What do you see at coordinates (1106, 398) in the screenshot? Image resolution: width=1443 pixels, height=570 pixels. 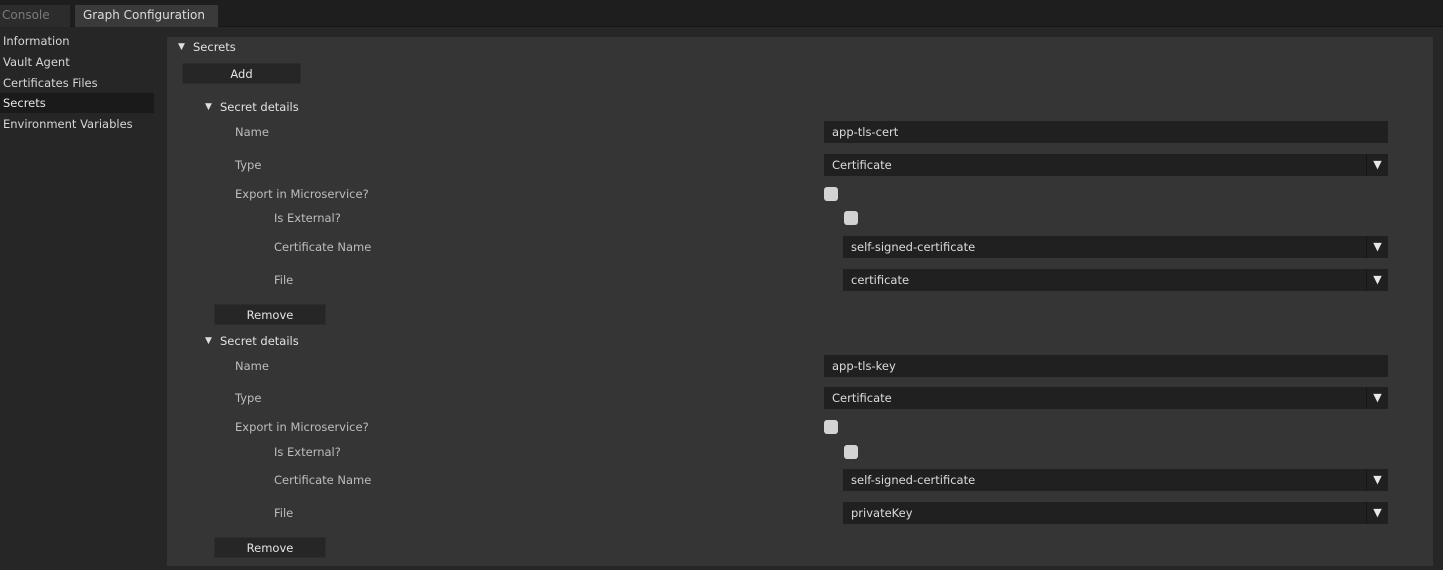 I see `type-select: Certificate ▼` at bounding box center [1106, 398].